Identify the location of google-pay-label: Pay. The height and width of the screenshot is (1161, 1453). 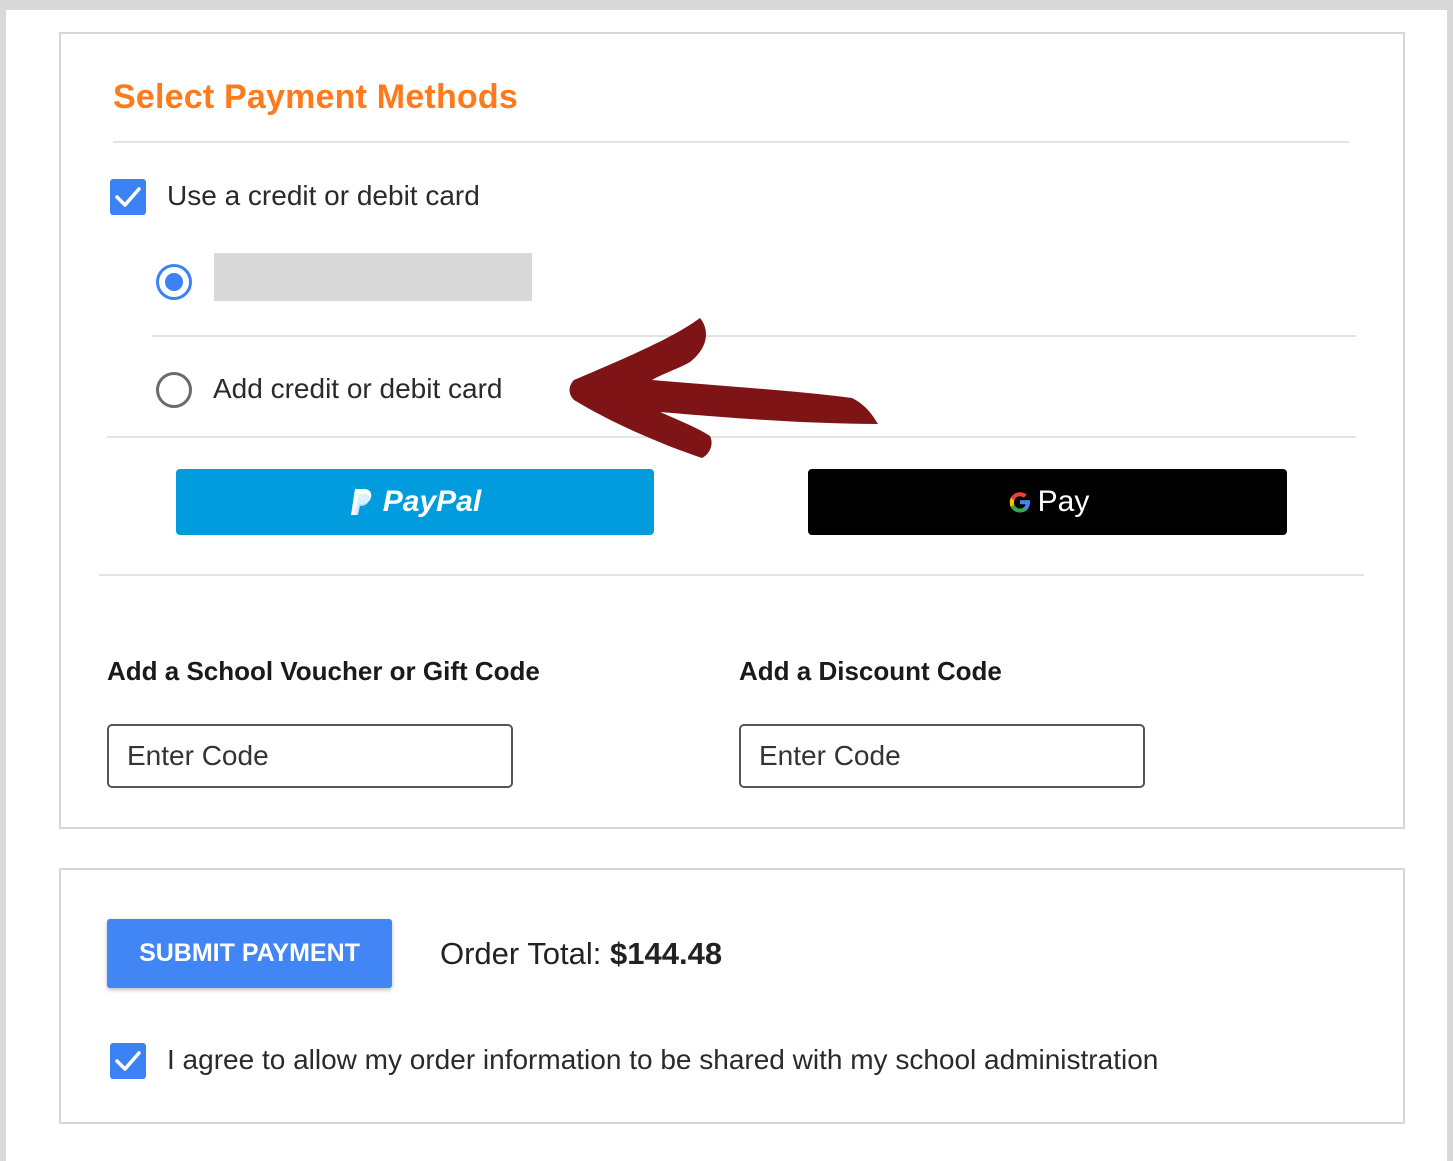
(1063, 501).